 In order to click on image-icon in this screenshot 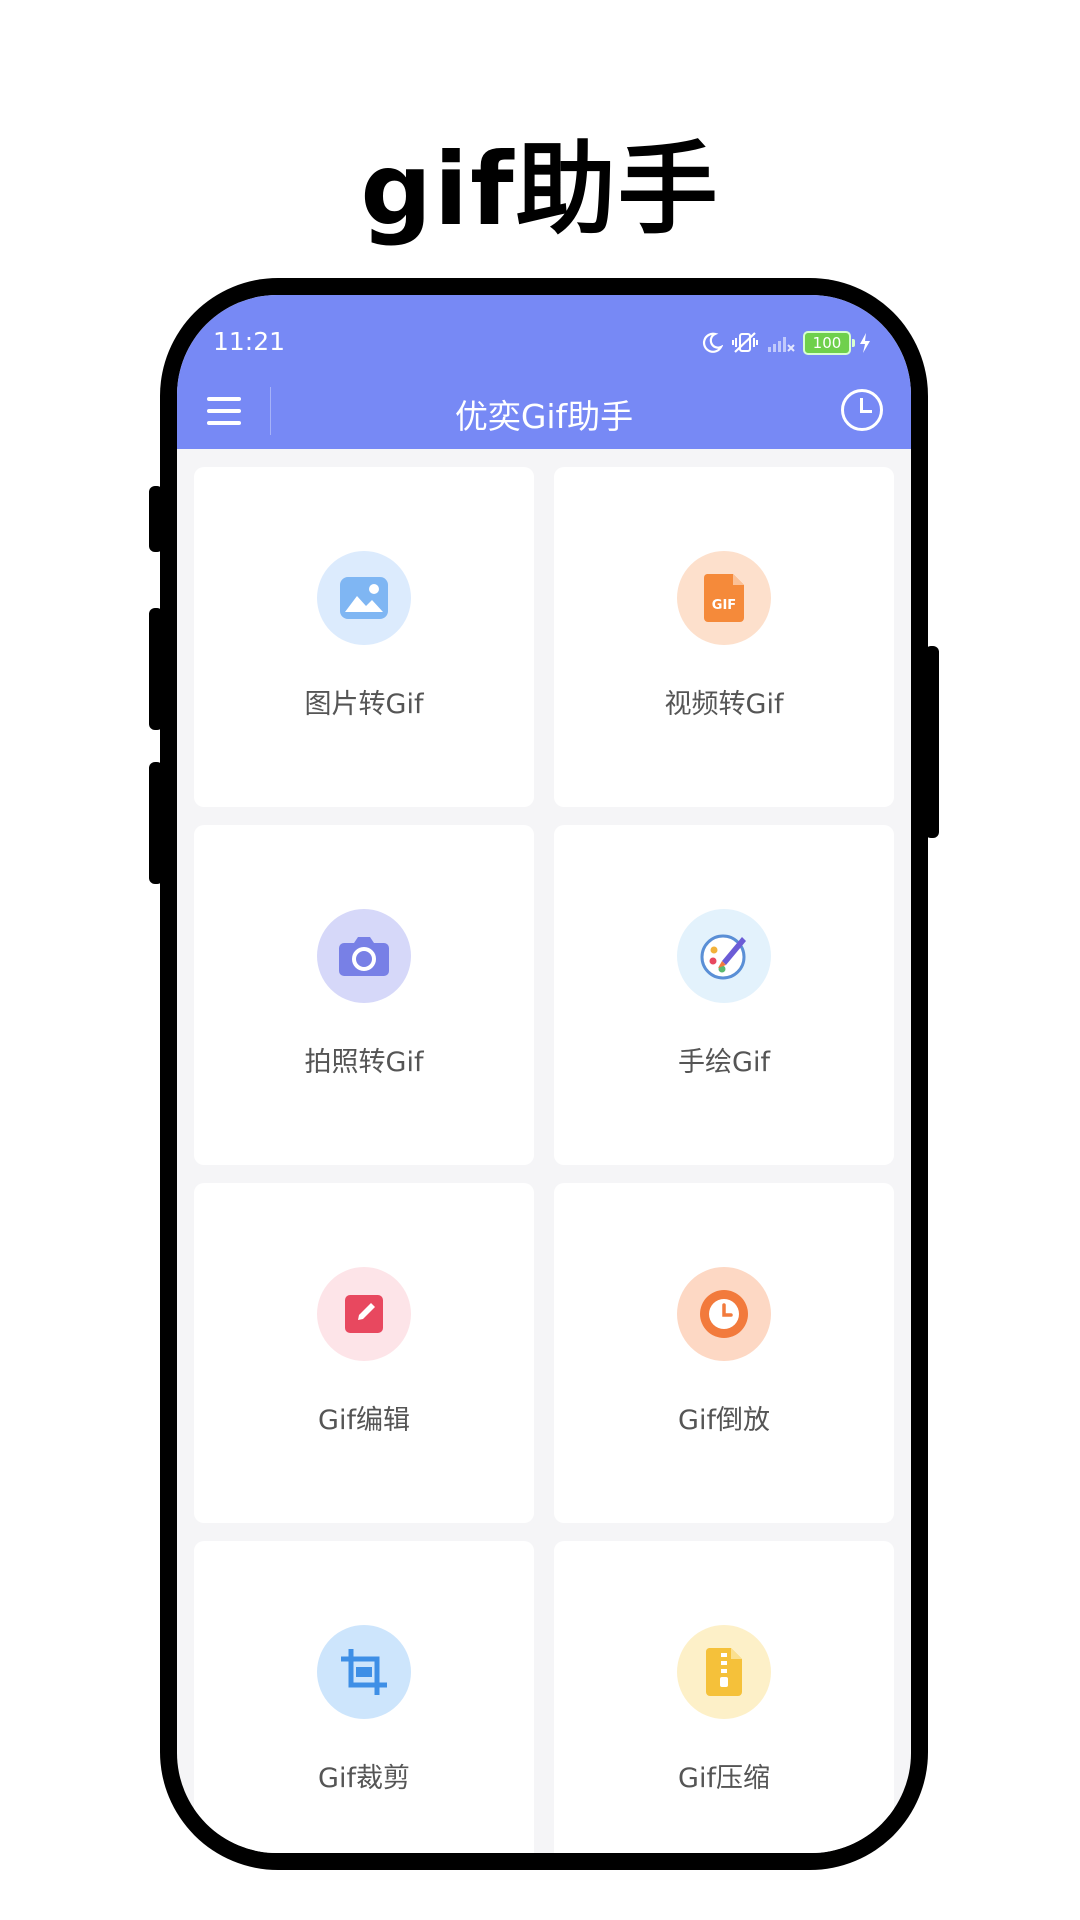, I will do `click(364, 598)`.